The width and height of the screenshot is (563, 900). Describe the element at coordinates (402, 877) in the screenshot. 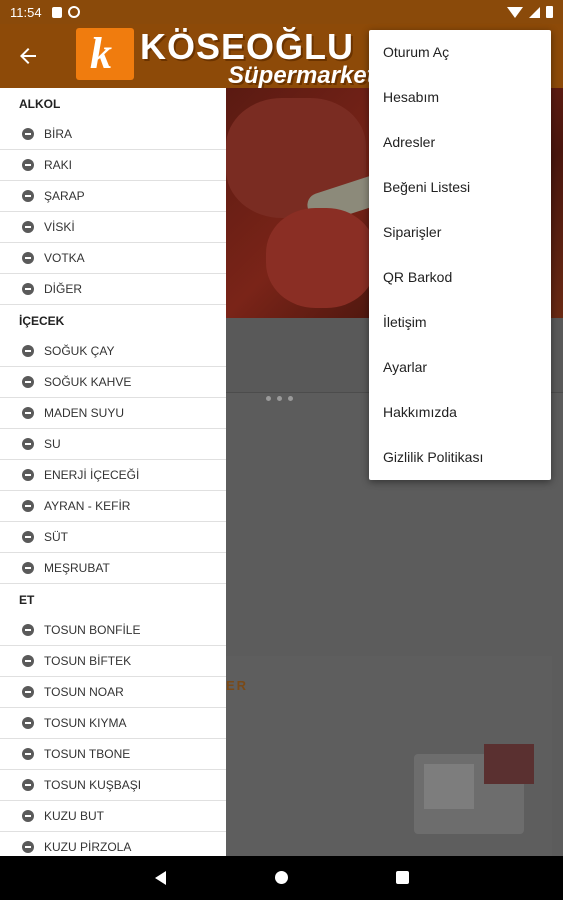

I see `nav-recents-icon` at that location.